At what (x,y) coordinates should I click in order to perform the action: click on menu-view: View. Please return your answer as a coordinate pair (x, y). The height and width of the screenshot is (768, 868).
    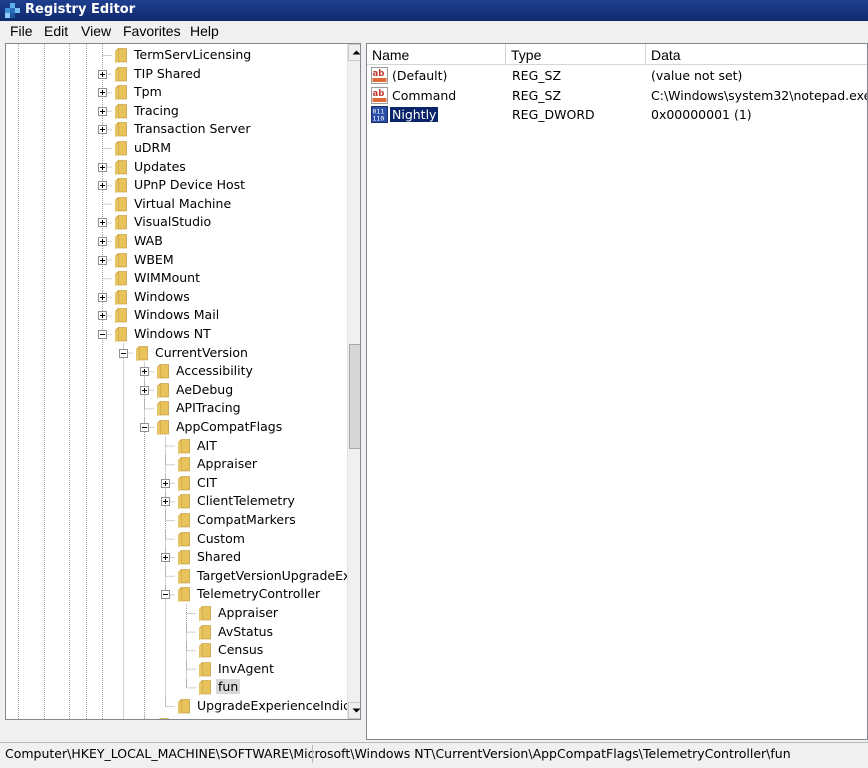
    Looking at the image, I should click on (96, 31).